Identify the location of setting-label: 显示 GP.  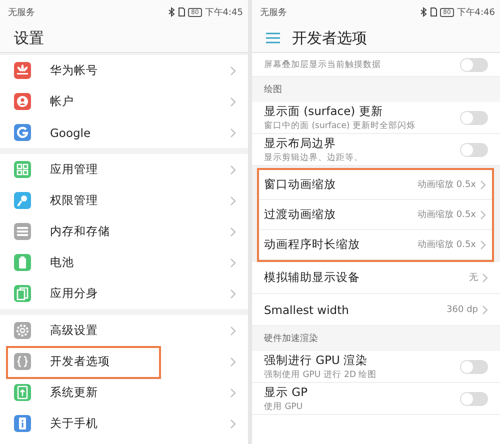
(286, 392).